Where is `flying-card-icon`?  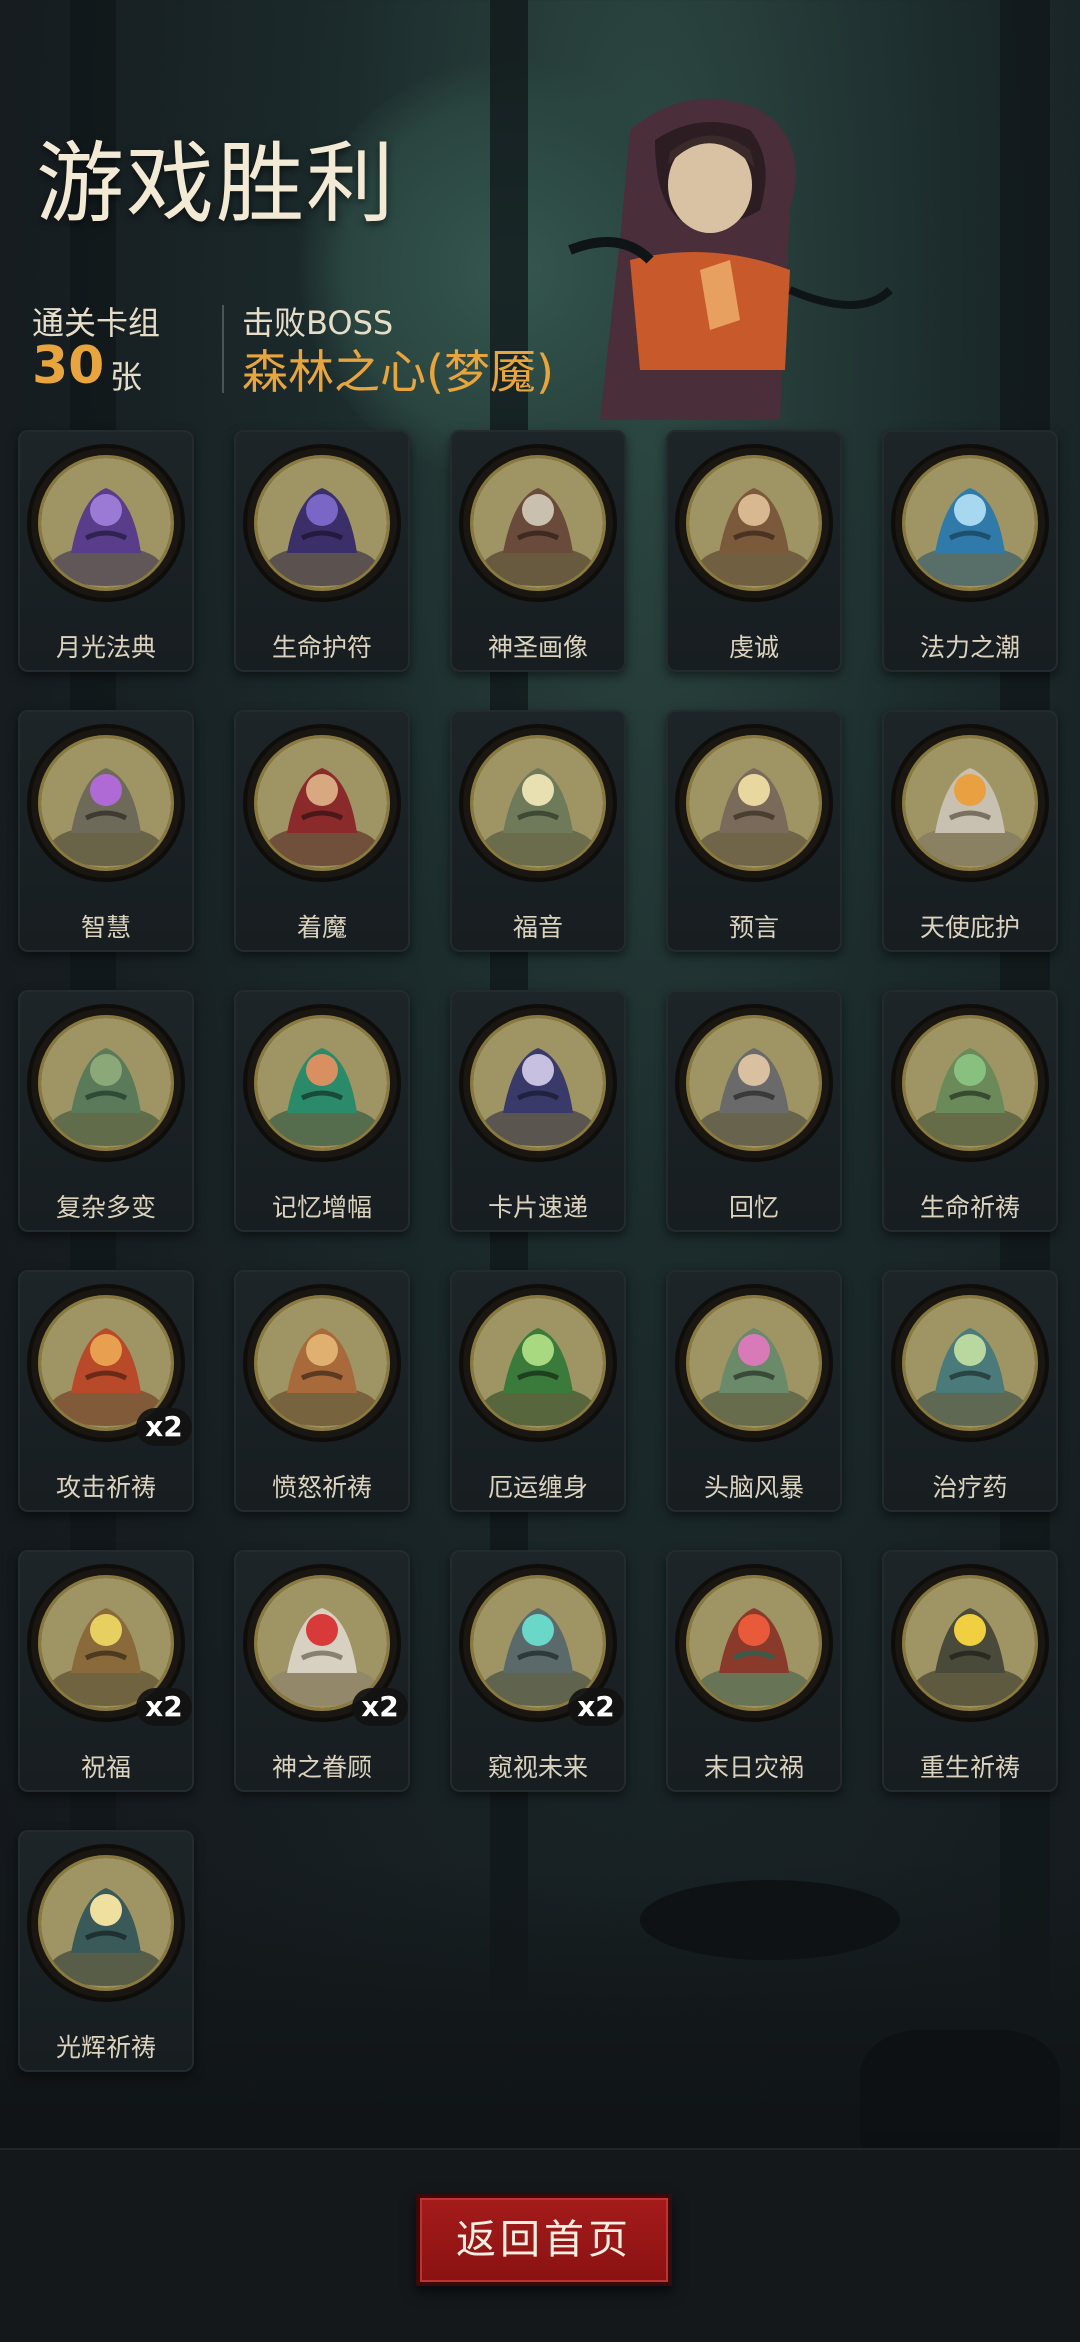 flying-card-icon is located at coordinates (538, 1083).